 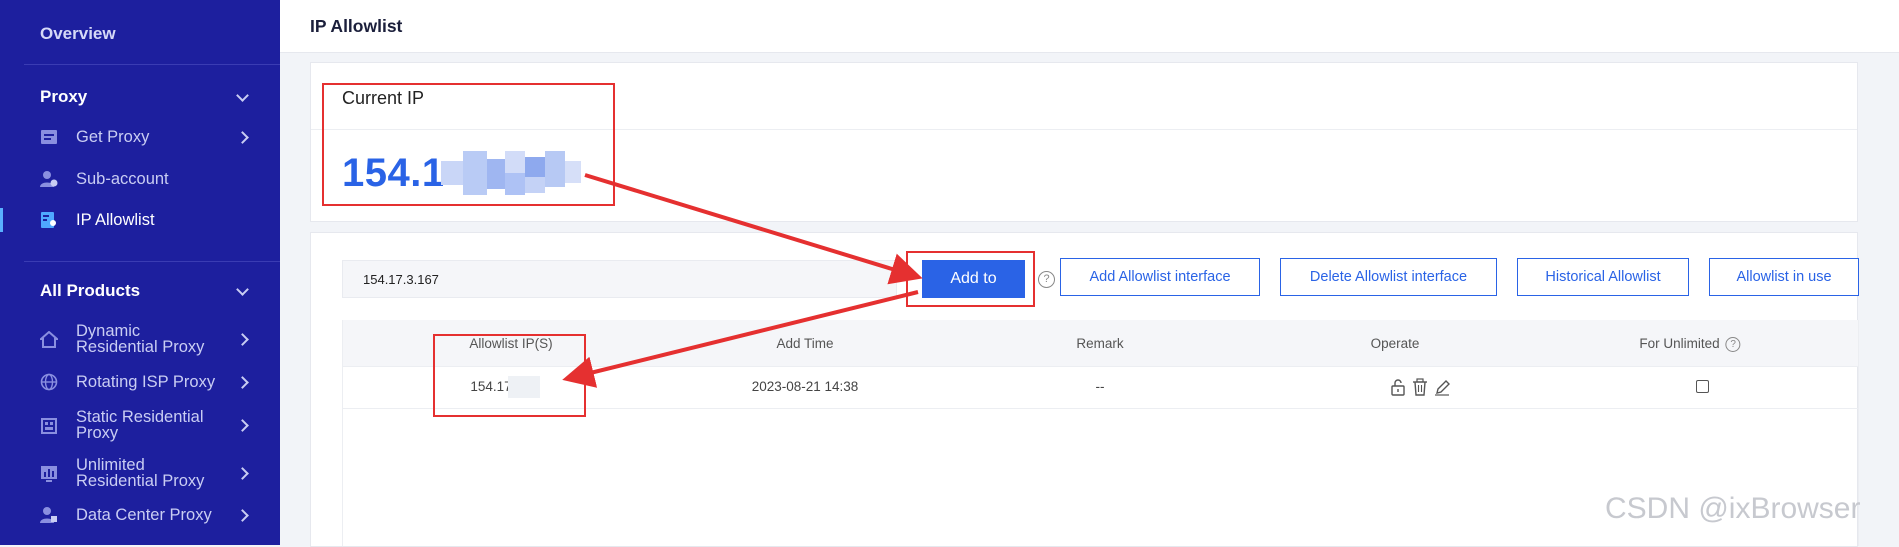 What do you see at coordinates (1395, 343) in the screenshot?
I see `column-header-operate: Operate` at bounding box center [1395, 343].